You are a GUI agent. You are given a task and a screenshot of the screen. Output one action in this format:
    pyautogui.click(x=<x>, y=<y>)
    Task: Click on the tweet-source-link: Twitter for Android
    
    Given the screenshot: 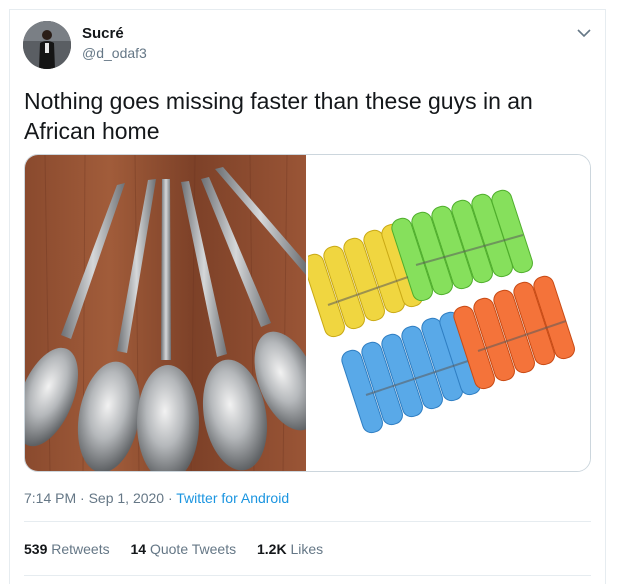 What is the action you would take?
    pyautogui.click(x=232, y=498)
    